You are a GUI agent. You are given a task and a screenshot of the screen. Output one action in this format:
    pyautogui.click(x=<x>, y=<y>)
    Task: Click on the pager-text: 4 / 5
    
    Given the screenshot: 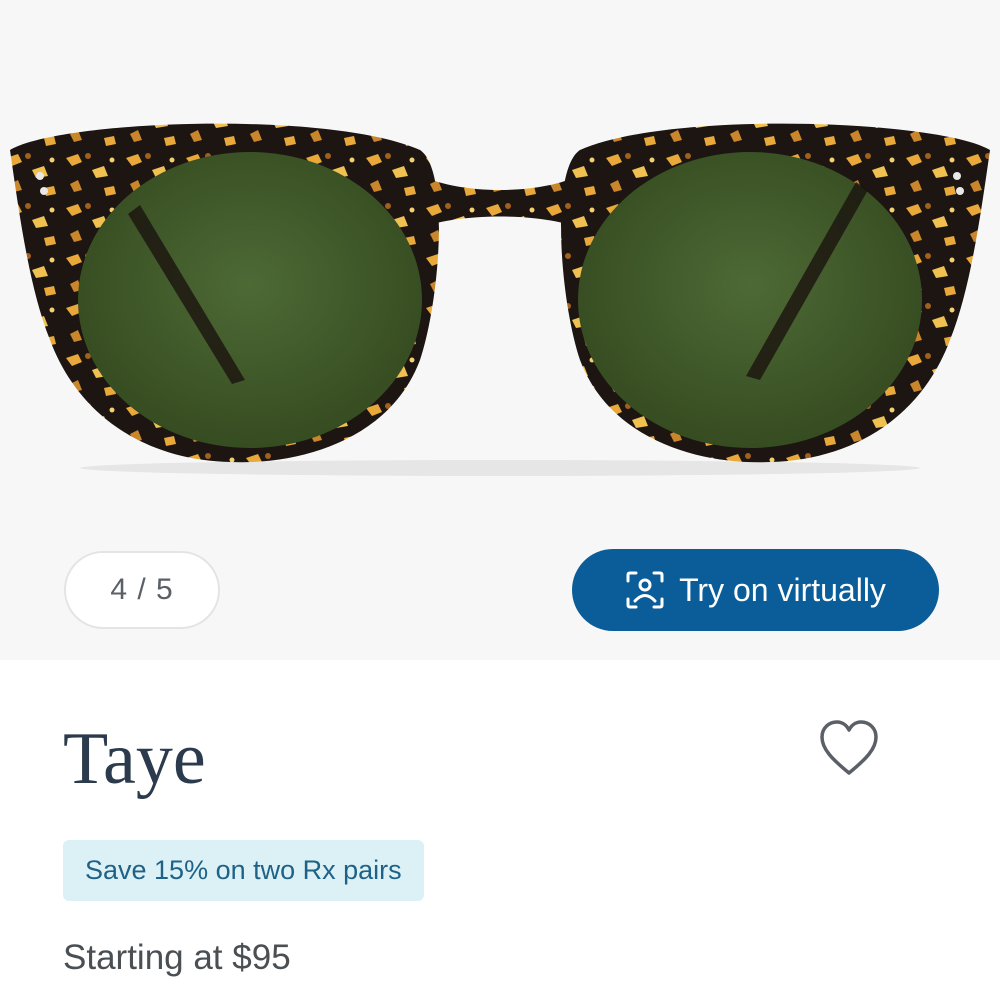 What is the action you would take?
    pyautogui.click(x=142, y=589)
    